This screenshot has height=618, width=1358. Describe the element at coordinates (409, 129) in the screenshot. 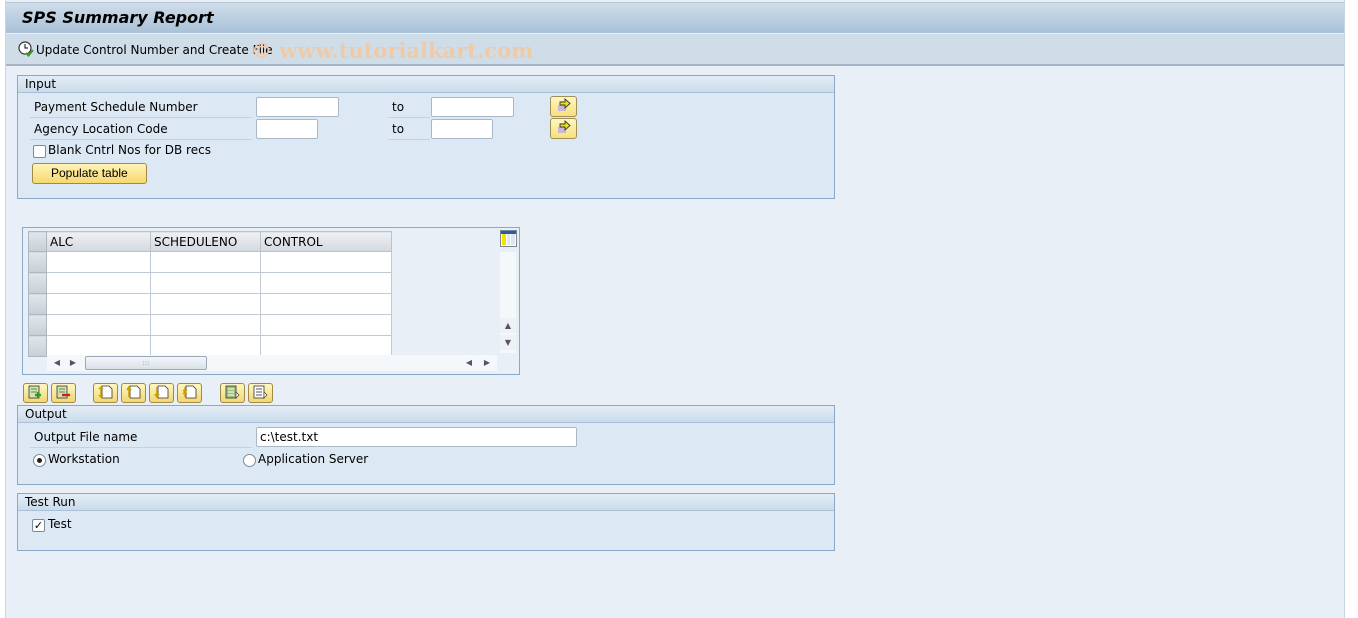

I see `agency-location-to-label: to` at that location.